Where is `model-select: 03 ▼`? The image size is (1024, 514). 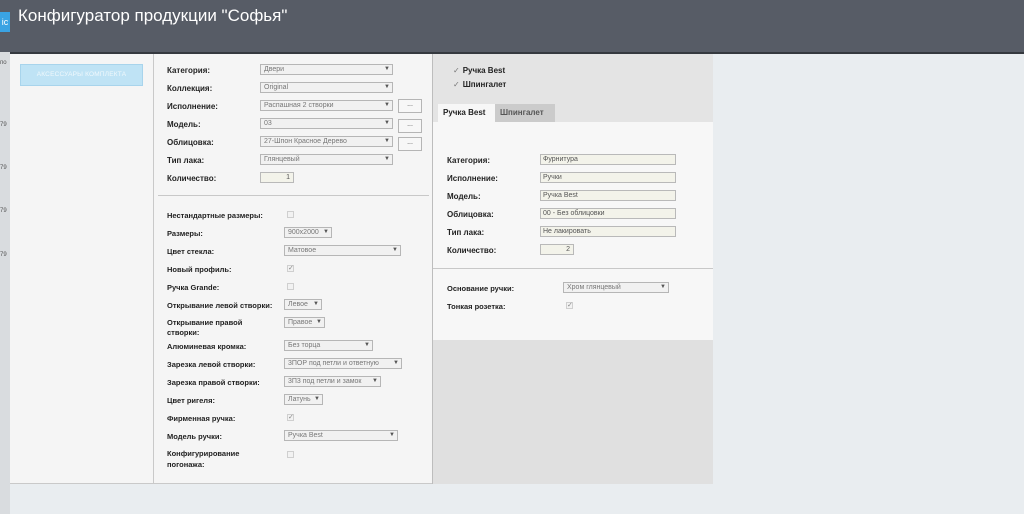 model-select: 03 ▼ is located at coordinates (326, 123).